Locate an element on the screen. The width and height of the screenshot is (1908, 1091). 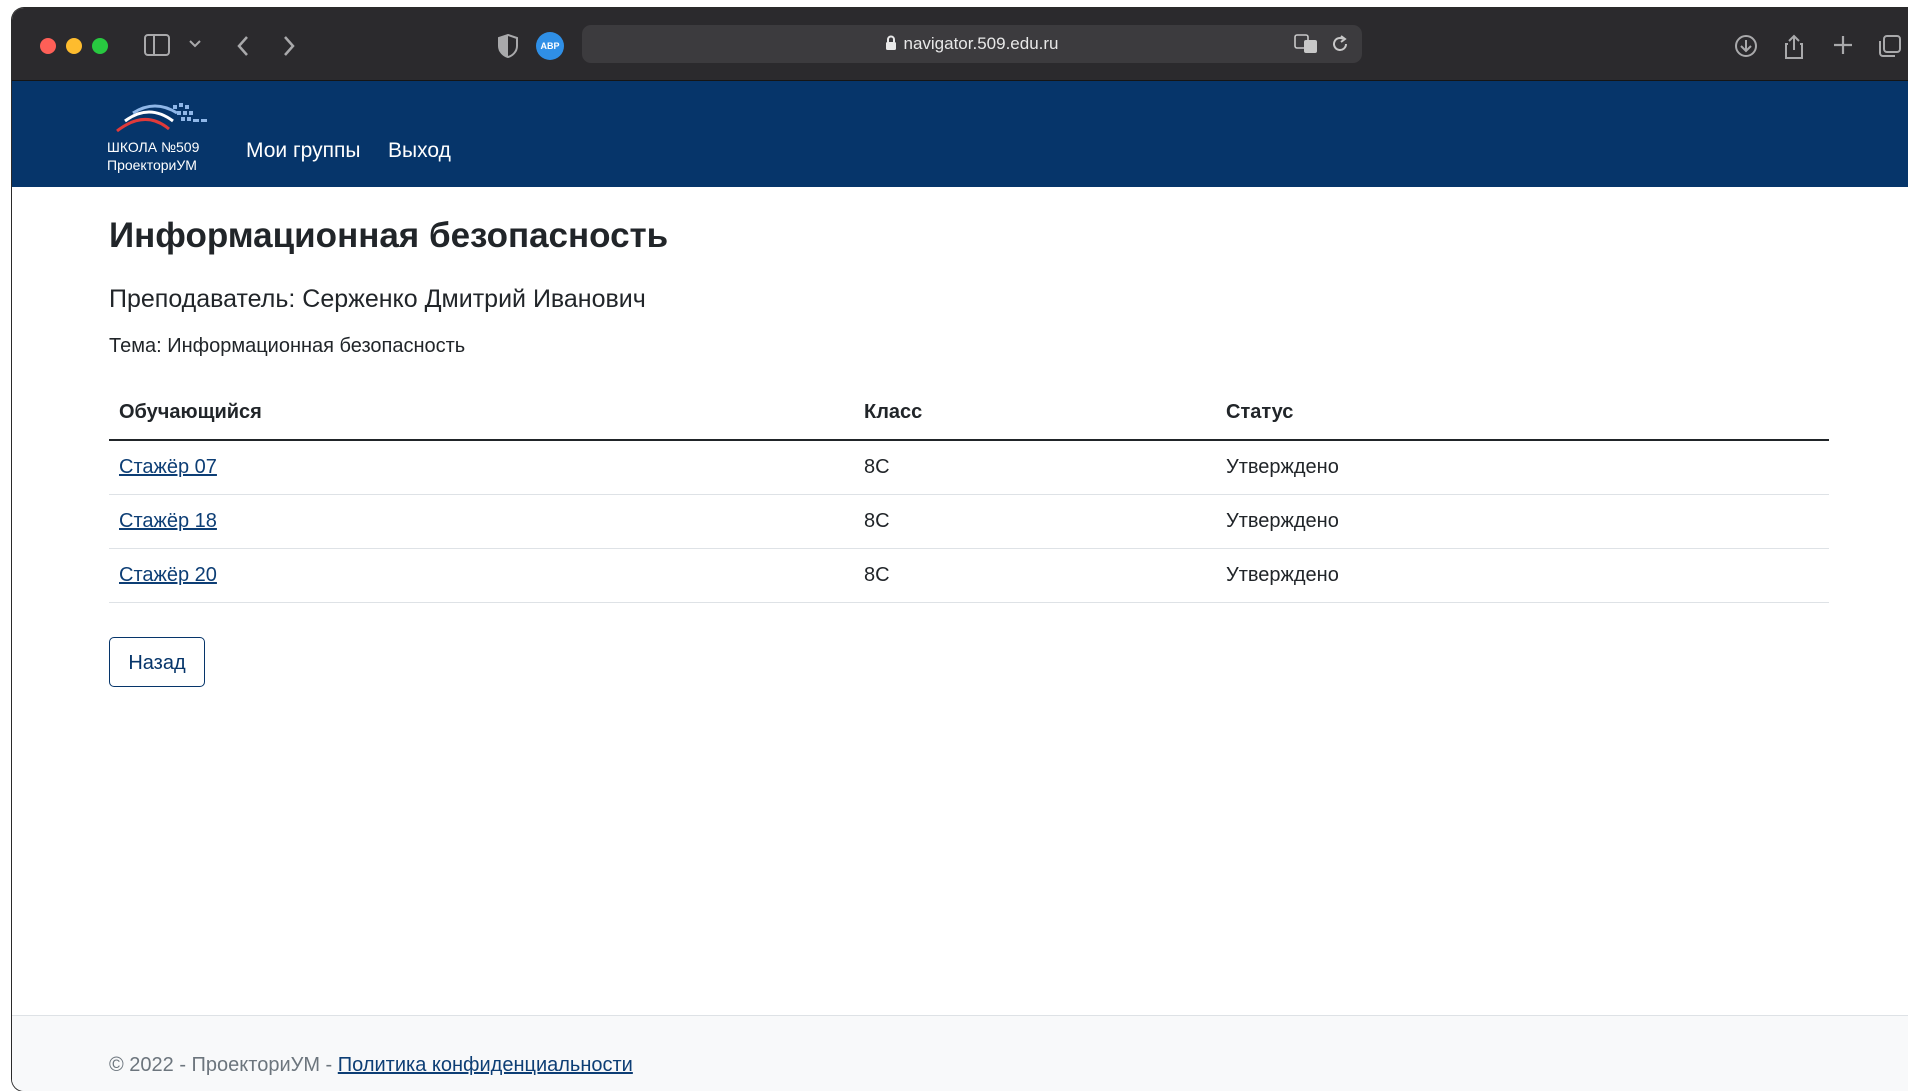
browser-toolbar: ABP navigator.509.edu.ru is located at coordinates (960, 44).